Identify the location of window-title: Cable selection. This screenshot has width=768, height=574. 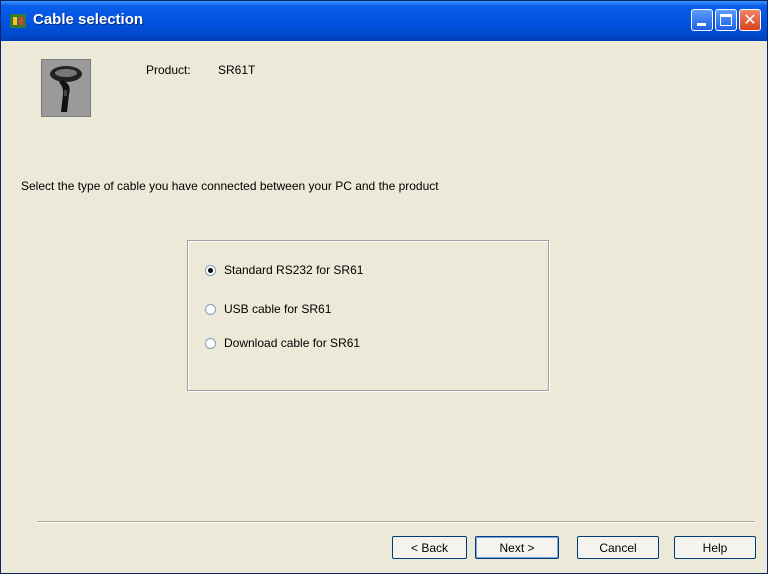
(88, 19).